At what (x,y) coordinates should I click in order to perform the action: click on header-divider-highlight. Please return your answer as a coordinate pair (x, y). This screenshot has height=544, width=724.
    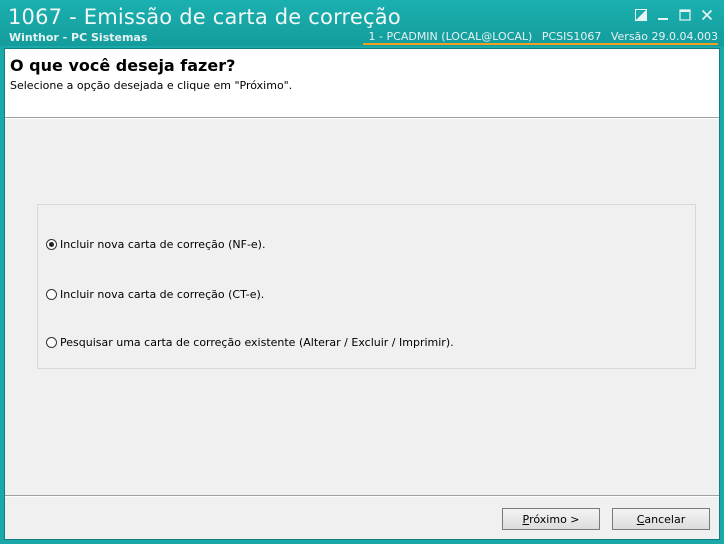
    Looking at the image, I should click on (362, 118).